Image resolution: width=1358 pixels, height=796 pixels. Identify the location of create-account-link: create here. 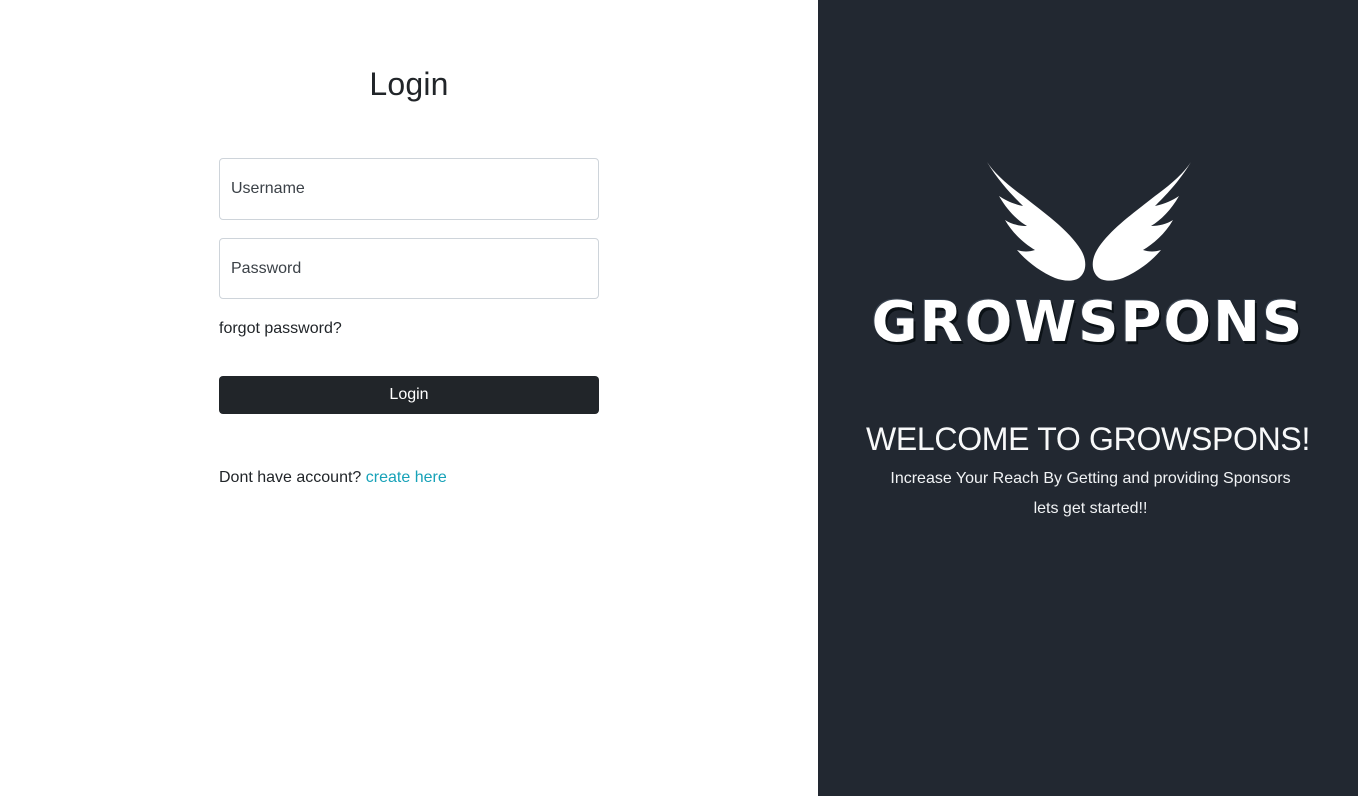
(406, 477).